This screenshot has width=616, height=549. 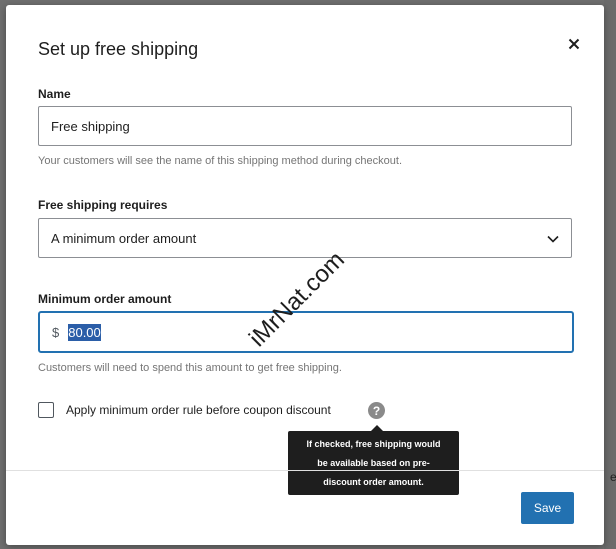 I want to click on requires-select: A minimum order amount, so click(x=305, y=238).